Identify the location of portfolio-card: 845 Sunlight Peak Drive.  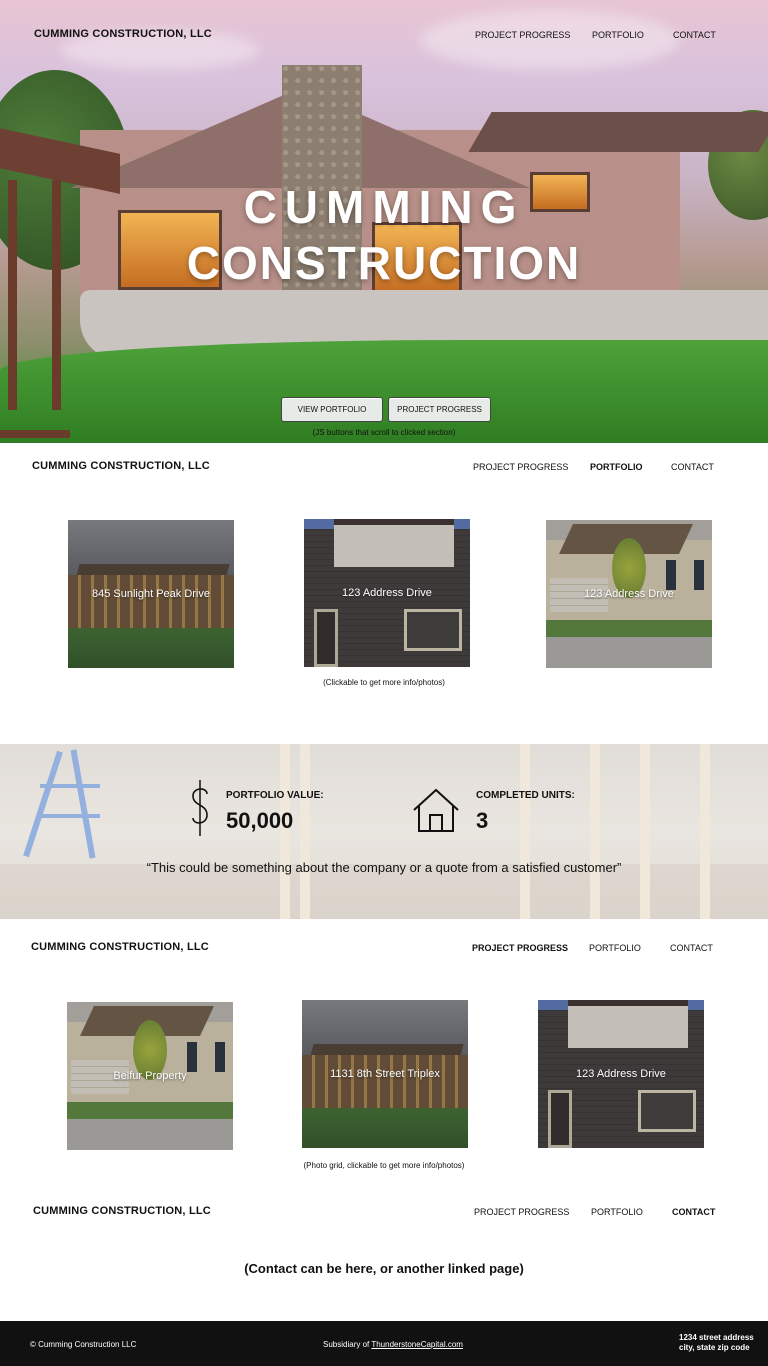
(151, 594).